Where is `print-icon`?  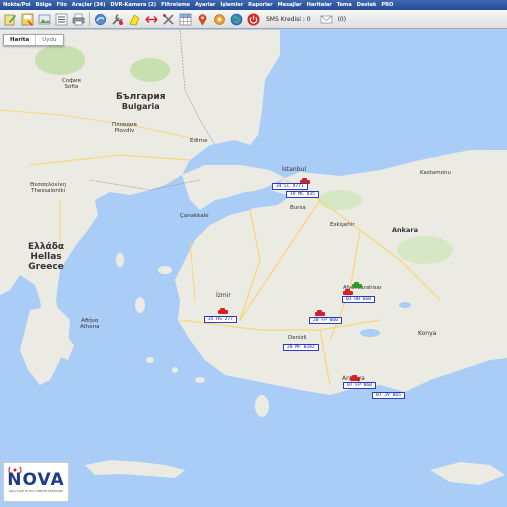 print-icon is located at coordinates (78, 19).